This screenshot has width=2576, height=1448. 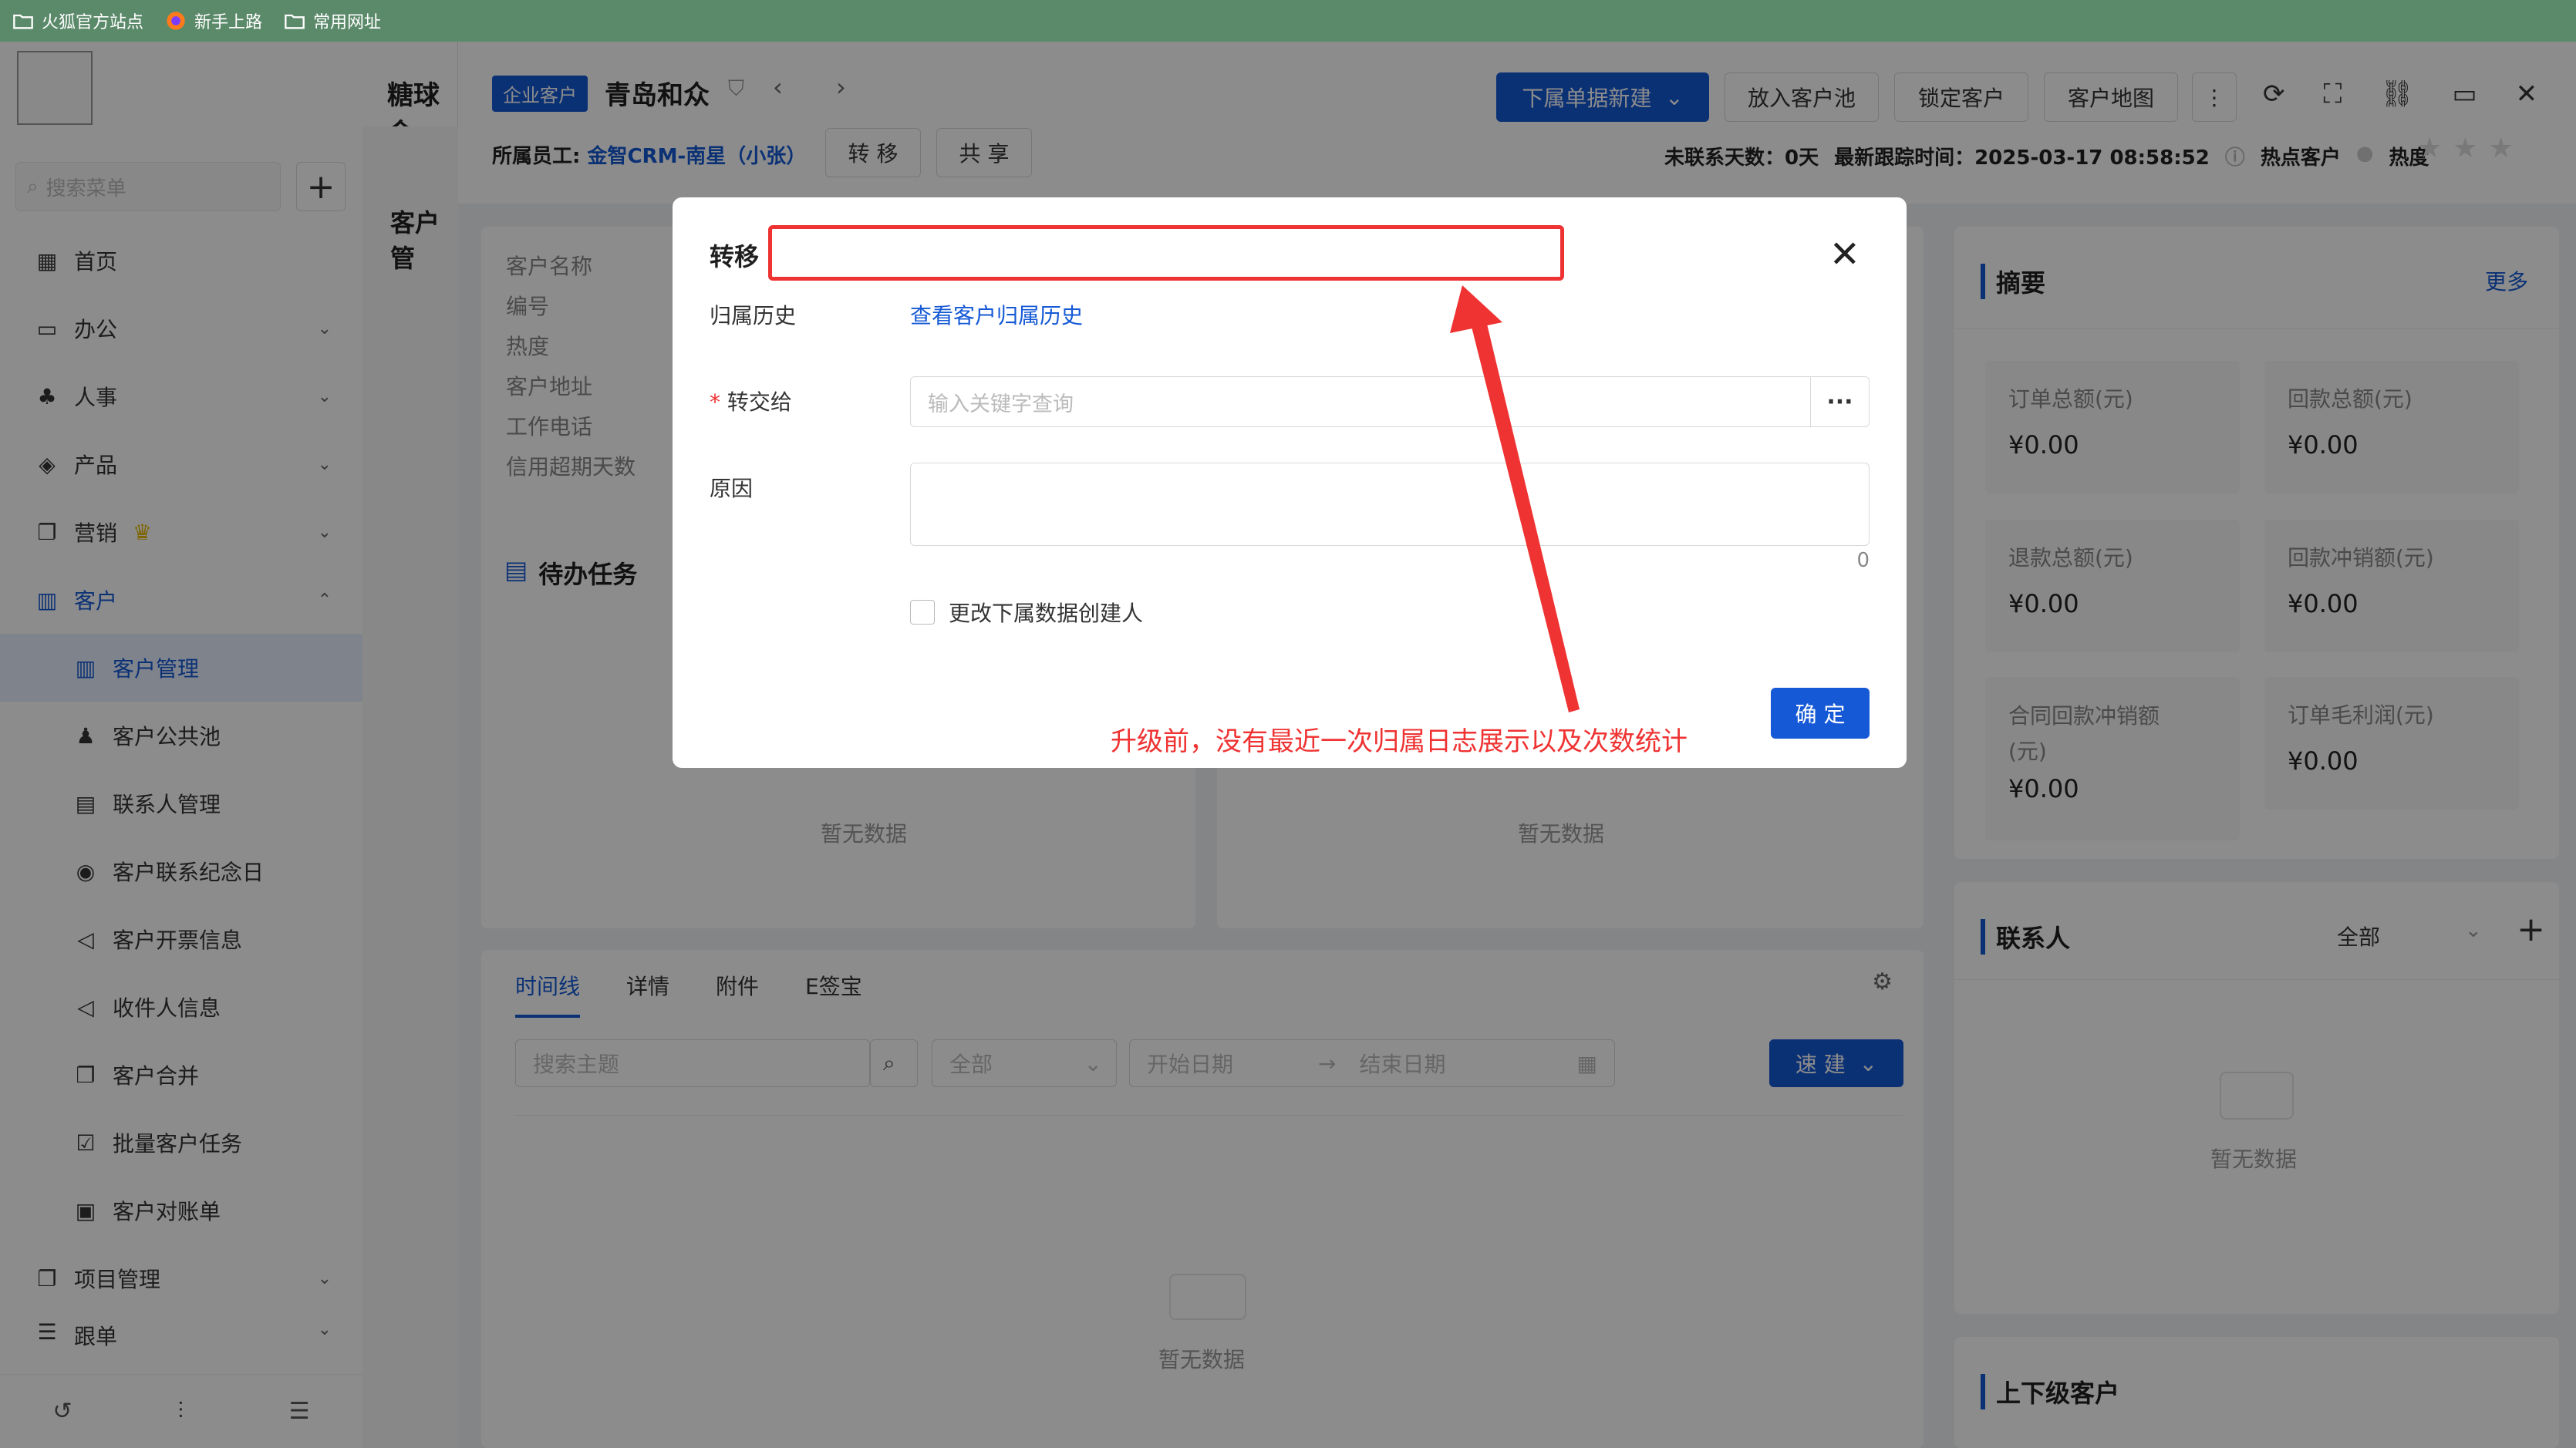 I want to click on arrow-head, so click(x=1476, y=309).